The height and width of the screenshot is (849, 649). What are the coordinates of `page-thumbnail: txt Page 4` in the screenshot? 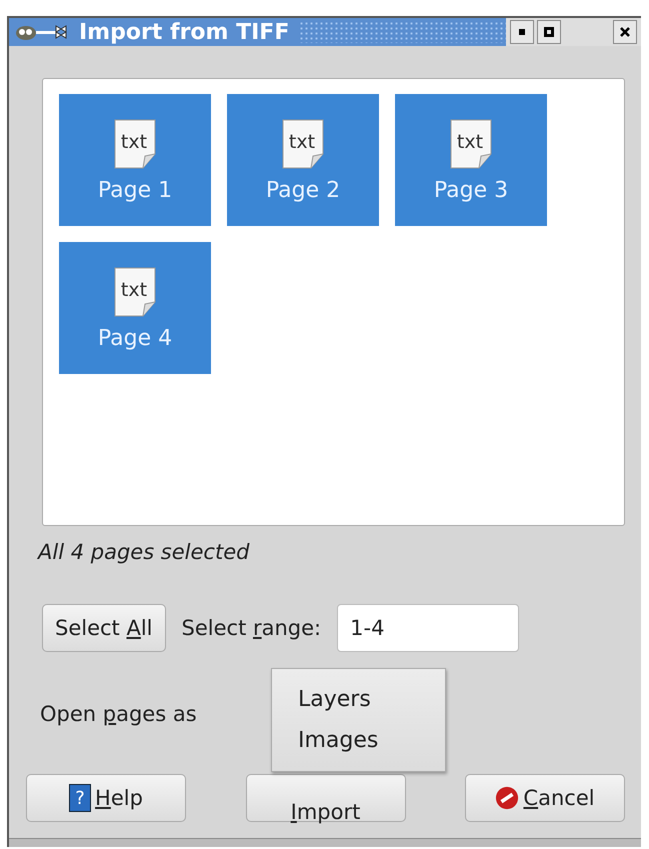 It's located at (135, 308).